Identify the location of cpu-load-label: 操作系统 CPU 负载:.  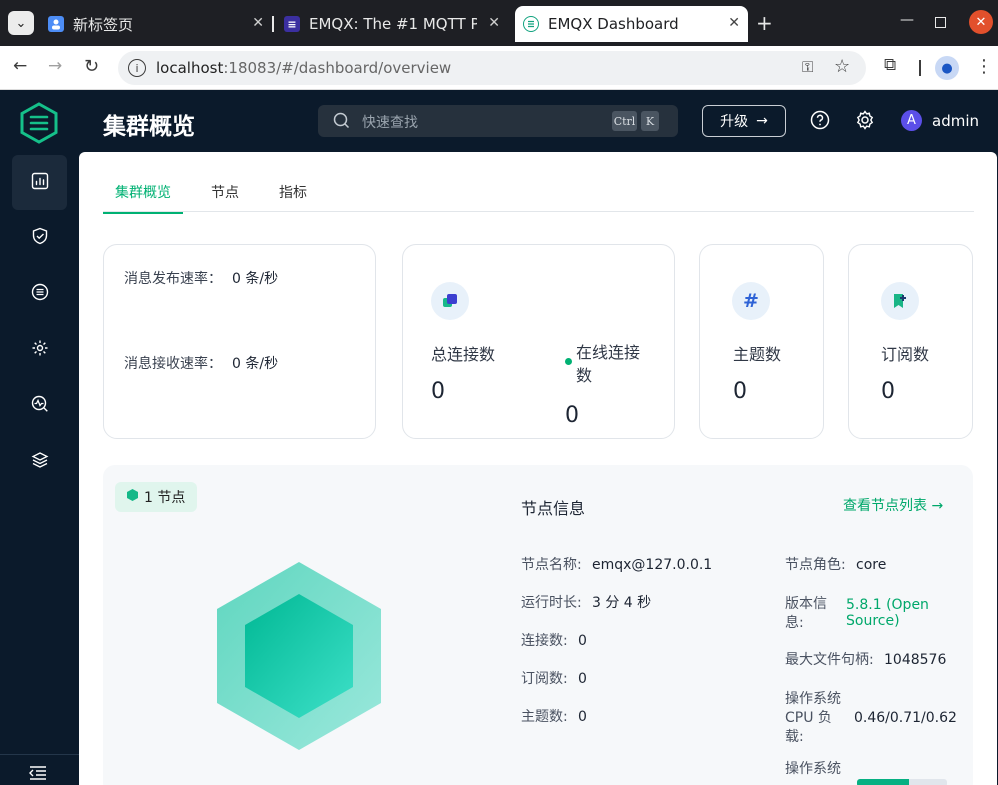
(813, 718).